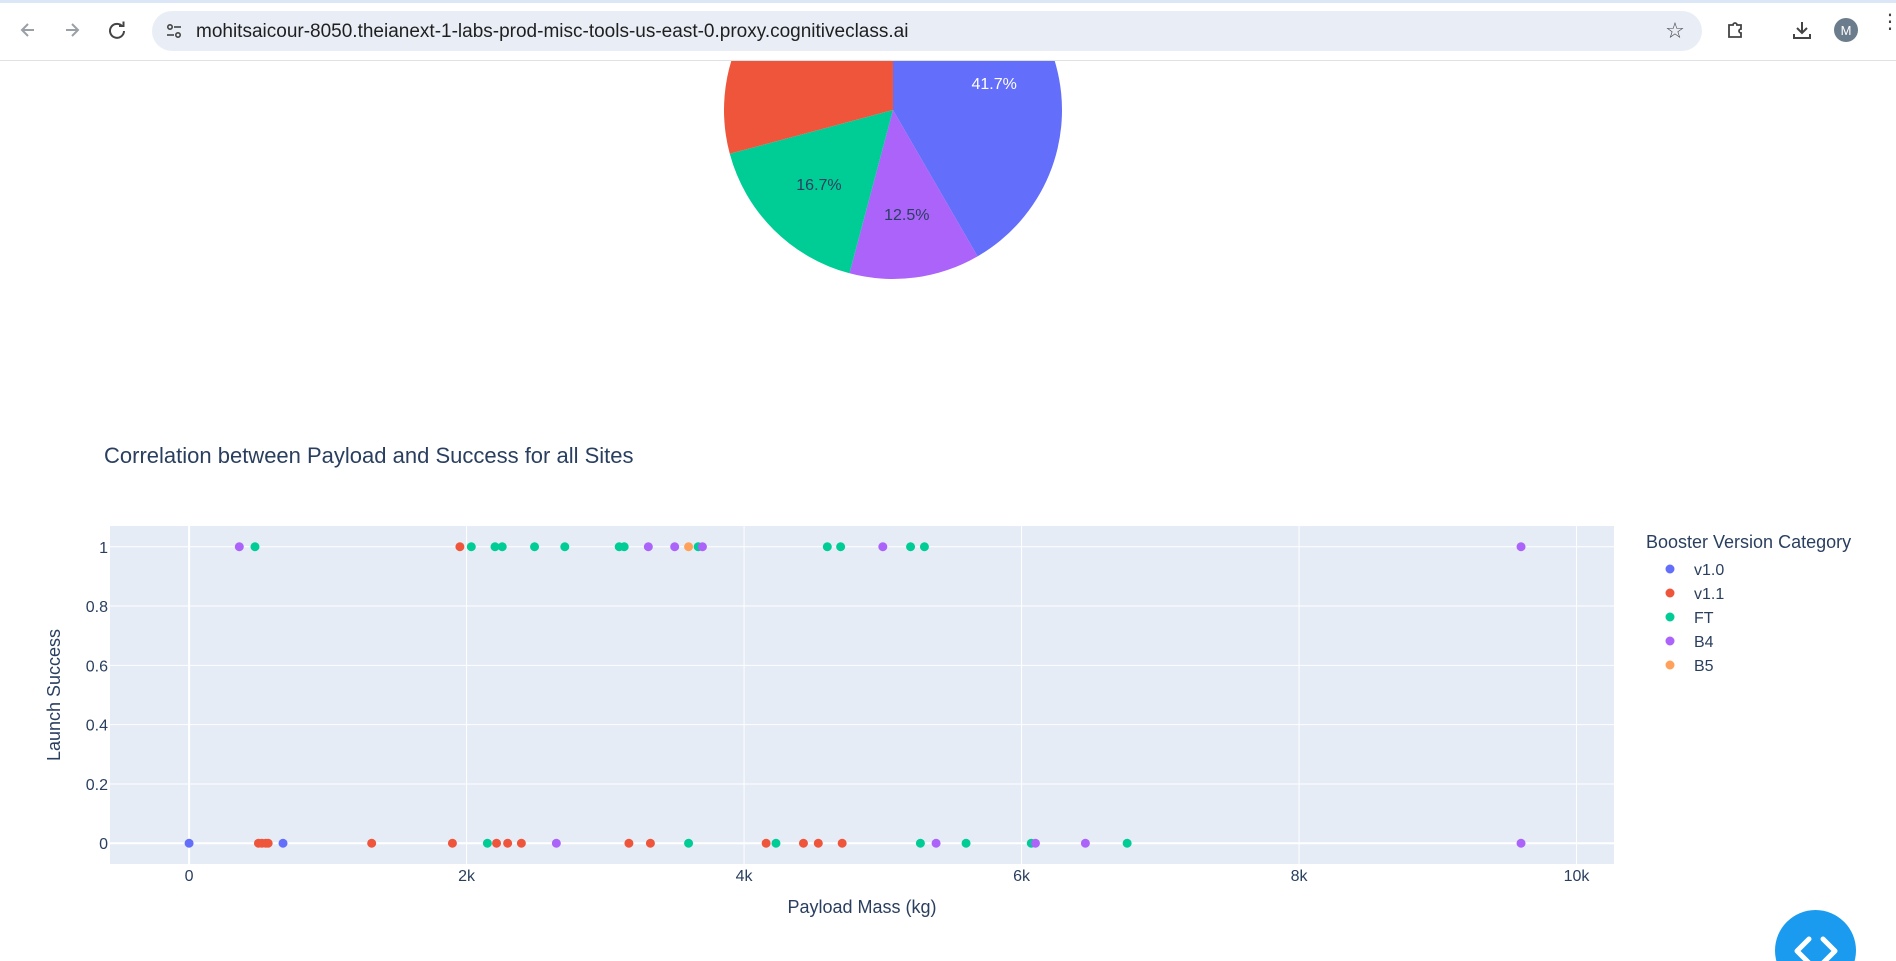 The width and height of the screenshot is (1896, 961). I want to click on x-tick-label: 0, so click(189, 876).